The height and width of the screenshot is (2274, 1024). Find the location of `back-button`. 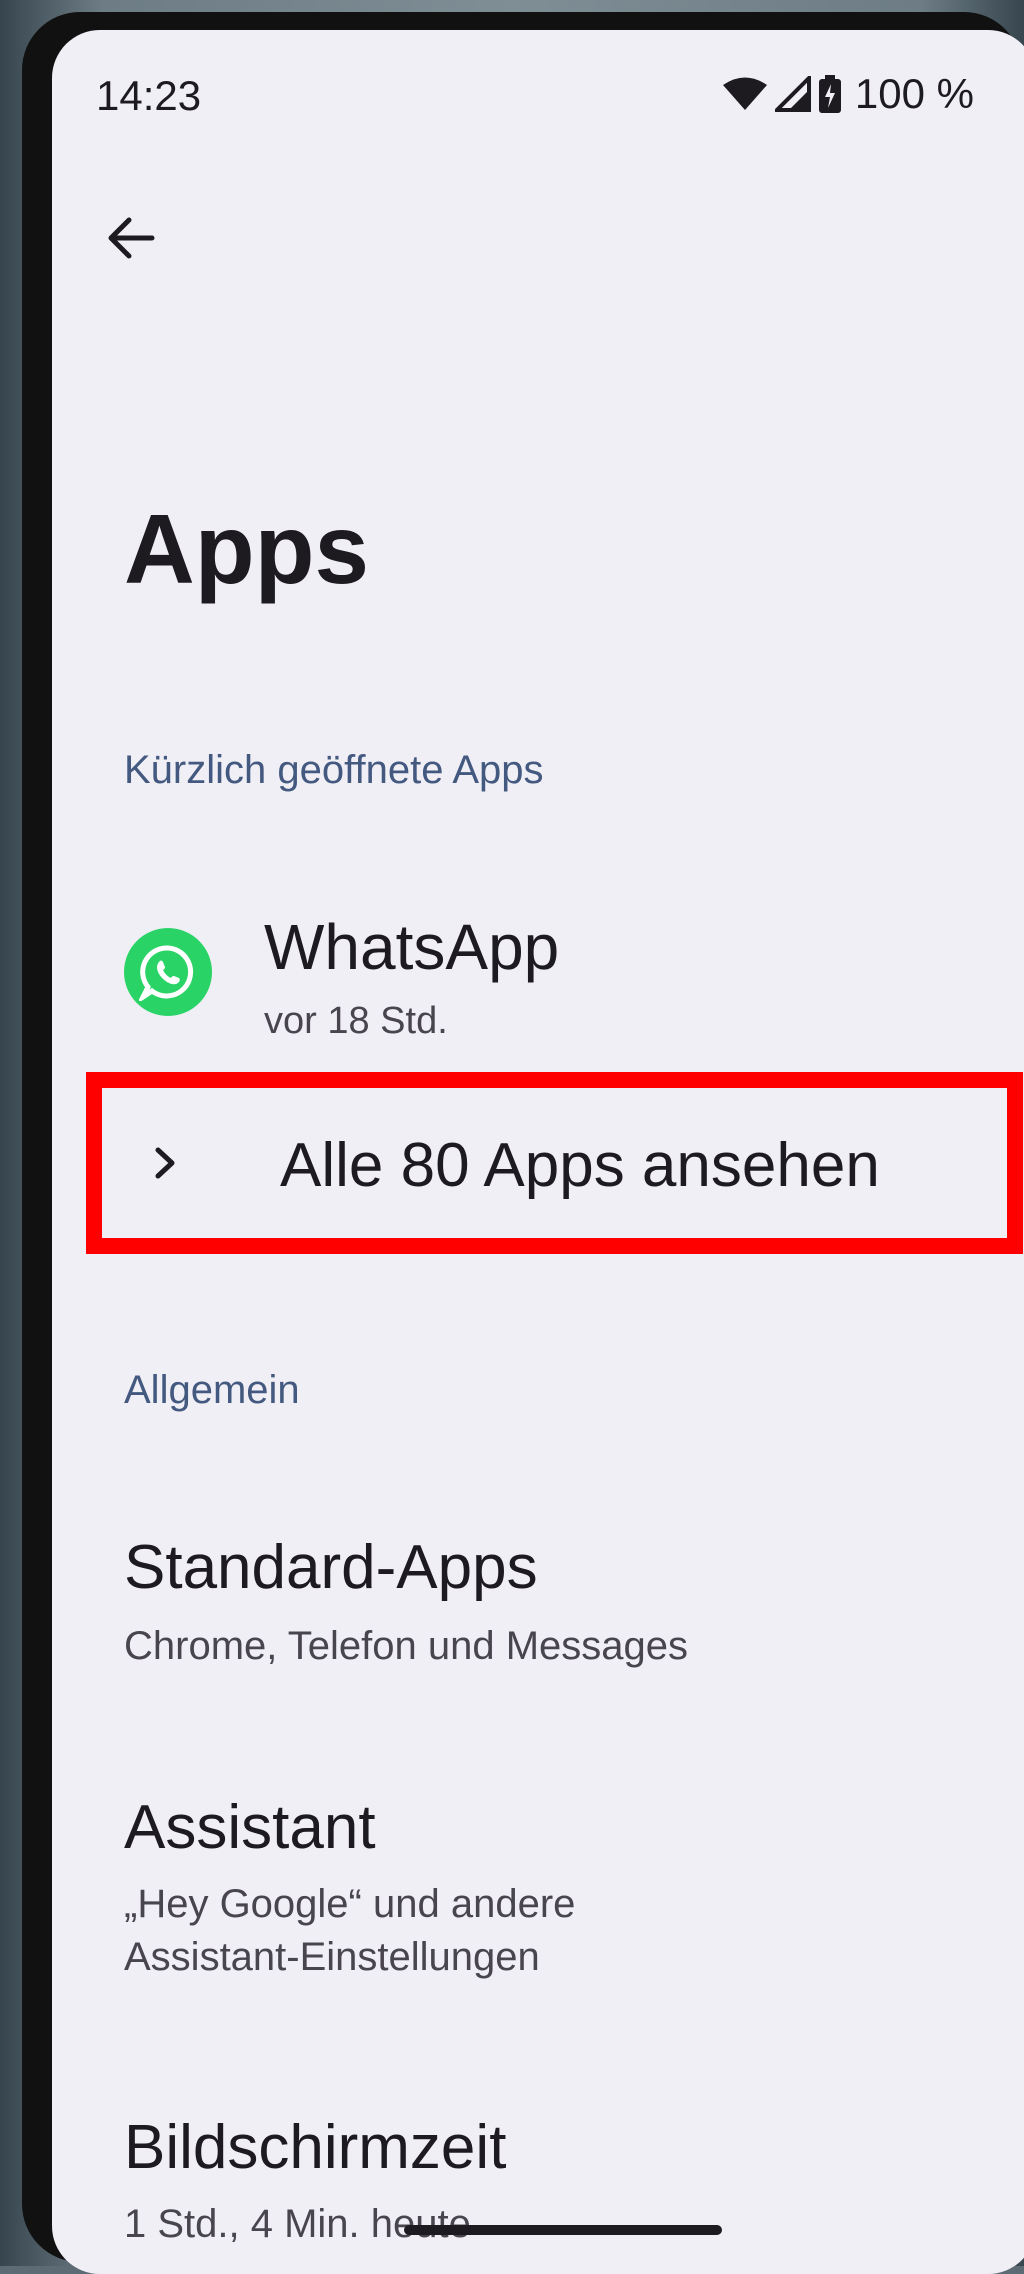

back-button is located at coordinates (130, 240).